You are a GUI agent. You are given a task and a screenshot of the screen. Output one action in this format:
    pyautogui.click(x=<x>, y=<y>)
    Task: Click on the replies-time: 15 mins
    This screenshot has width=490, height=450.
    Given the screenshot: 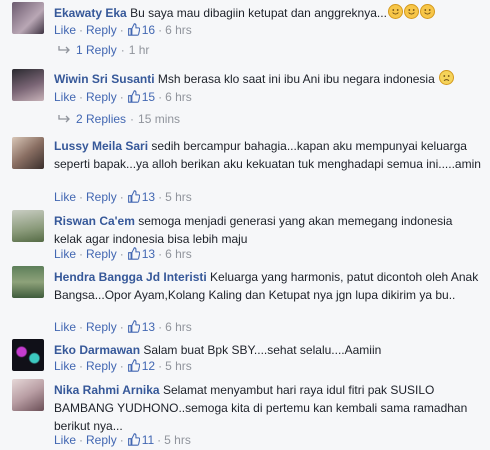 What is the action you would take?
    pyautogui.click(x=159, y=119)
    